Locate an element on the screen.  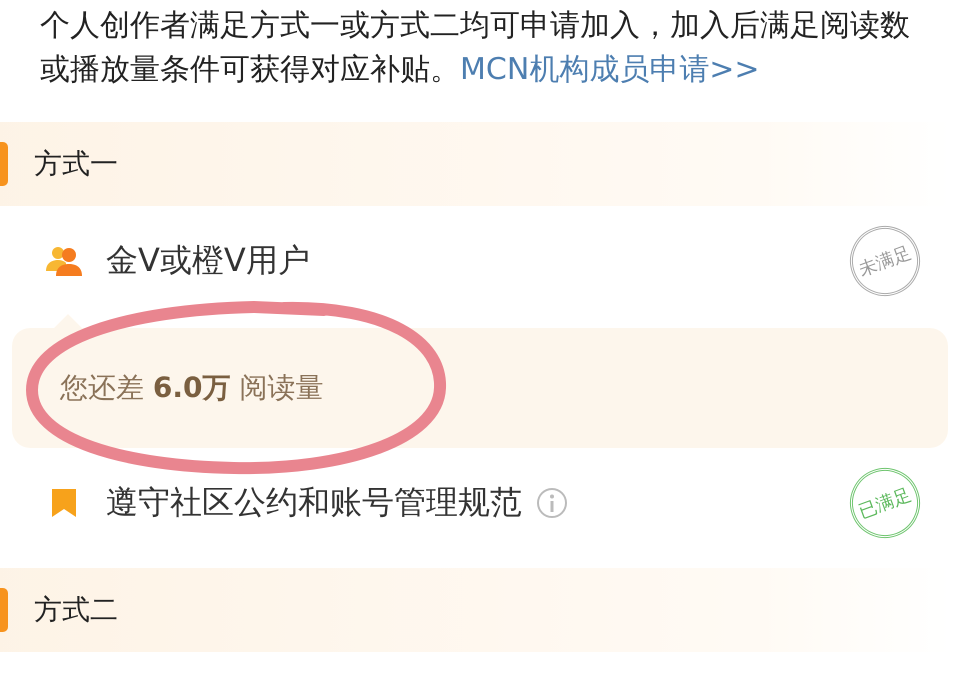
info-icon is located at coordinates (552, 503).